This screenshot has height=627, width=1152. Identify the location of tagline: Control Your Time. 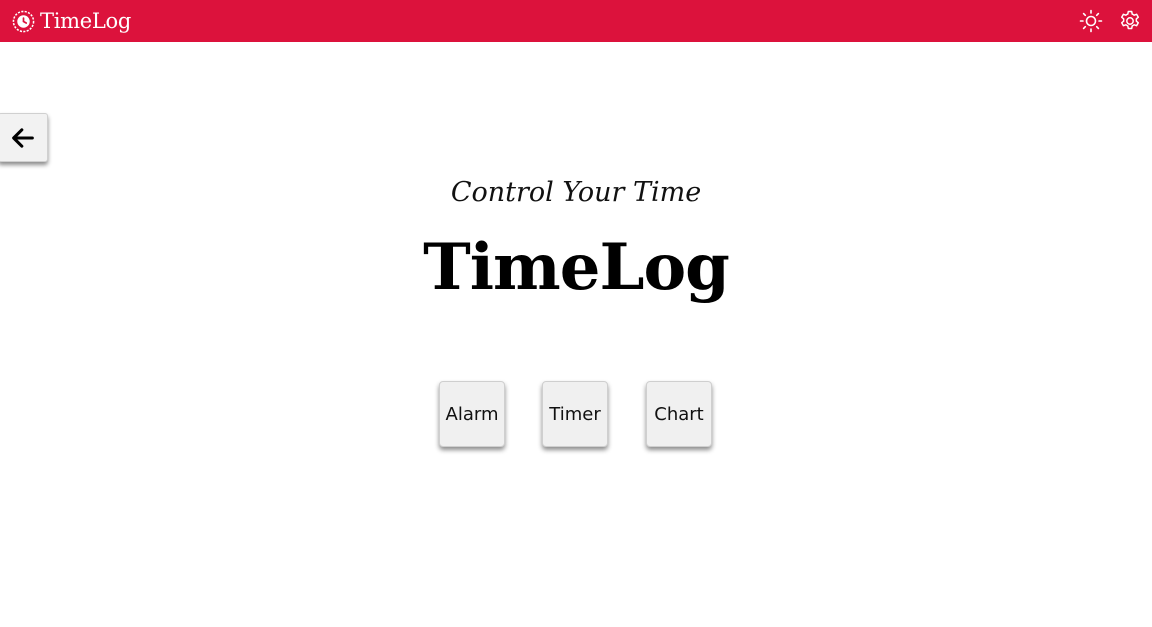
(576, 192).